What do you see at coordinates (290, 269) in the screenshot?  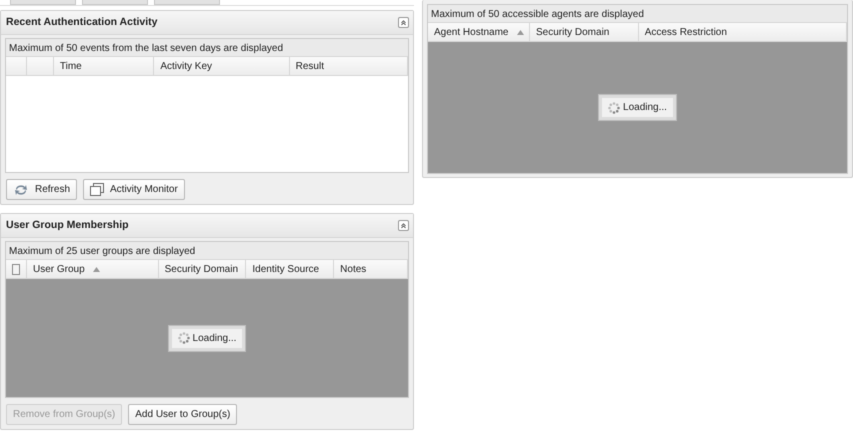 I see `column-header: Identity Source` at bounding box center [290, 269].